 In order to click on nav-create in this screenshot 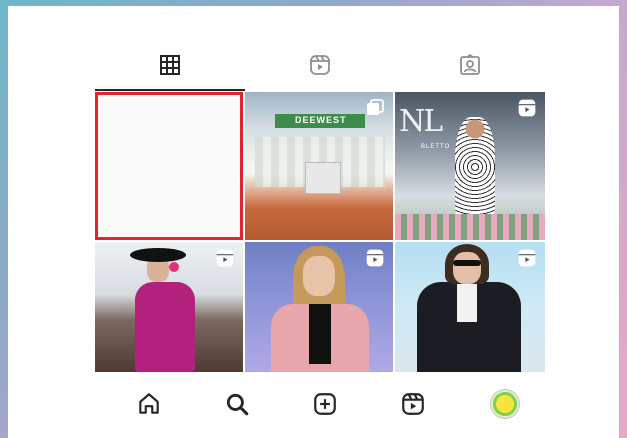, I will do `click(325, 404)`.